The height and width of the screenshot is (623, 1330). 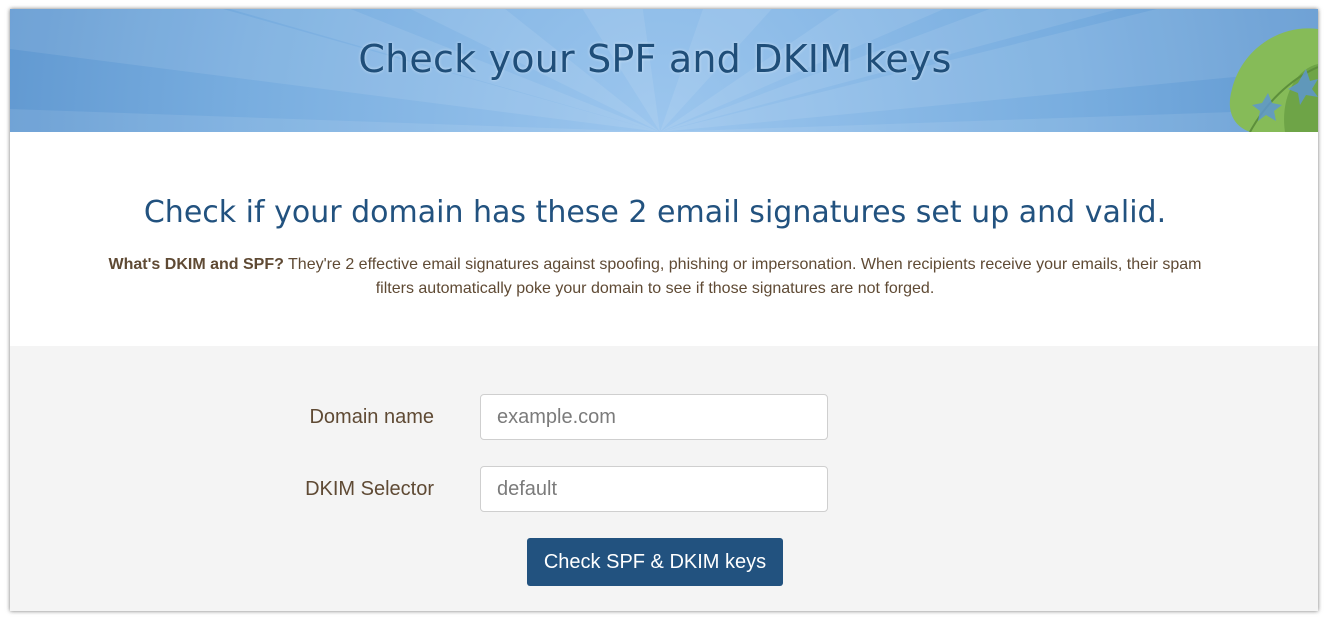 What do you see at coordinates (654, 489) in the screenshot?
I see `dkim-selector-input` at bounding box center [654, 489].